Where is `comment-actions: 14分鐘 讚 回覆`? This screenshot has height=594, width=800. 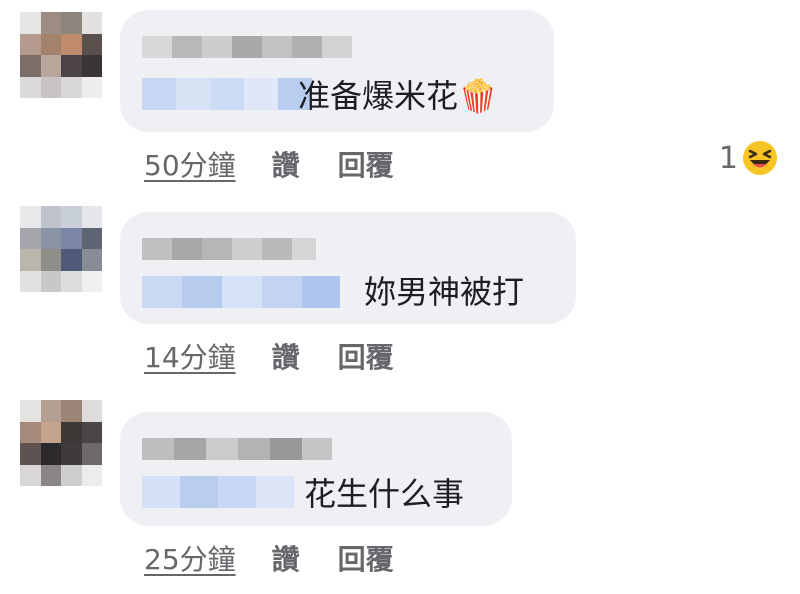
comment-actions: 14分鐘 讚 回覆 is located at coordinates (288, 356).